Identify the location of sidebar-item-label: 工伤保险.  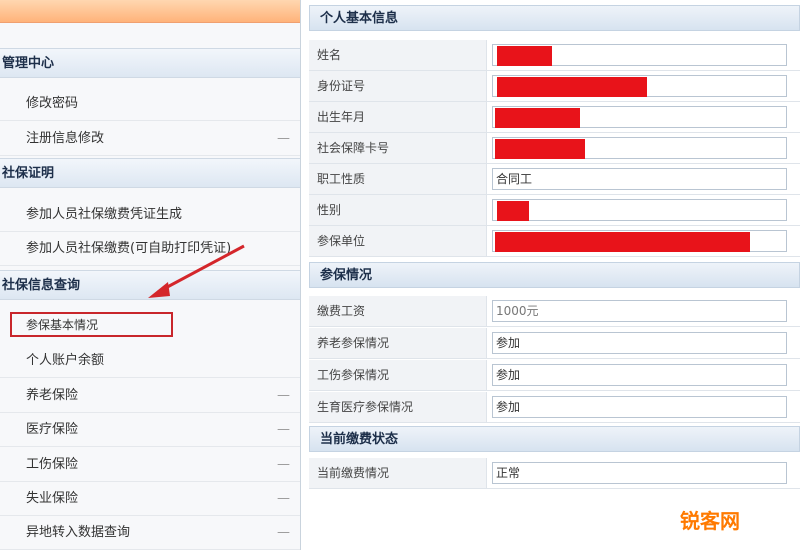
(52, 464).